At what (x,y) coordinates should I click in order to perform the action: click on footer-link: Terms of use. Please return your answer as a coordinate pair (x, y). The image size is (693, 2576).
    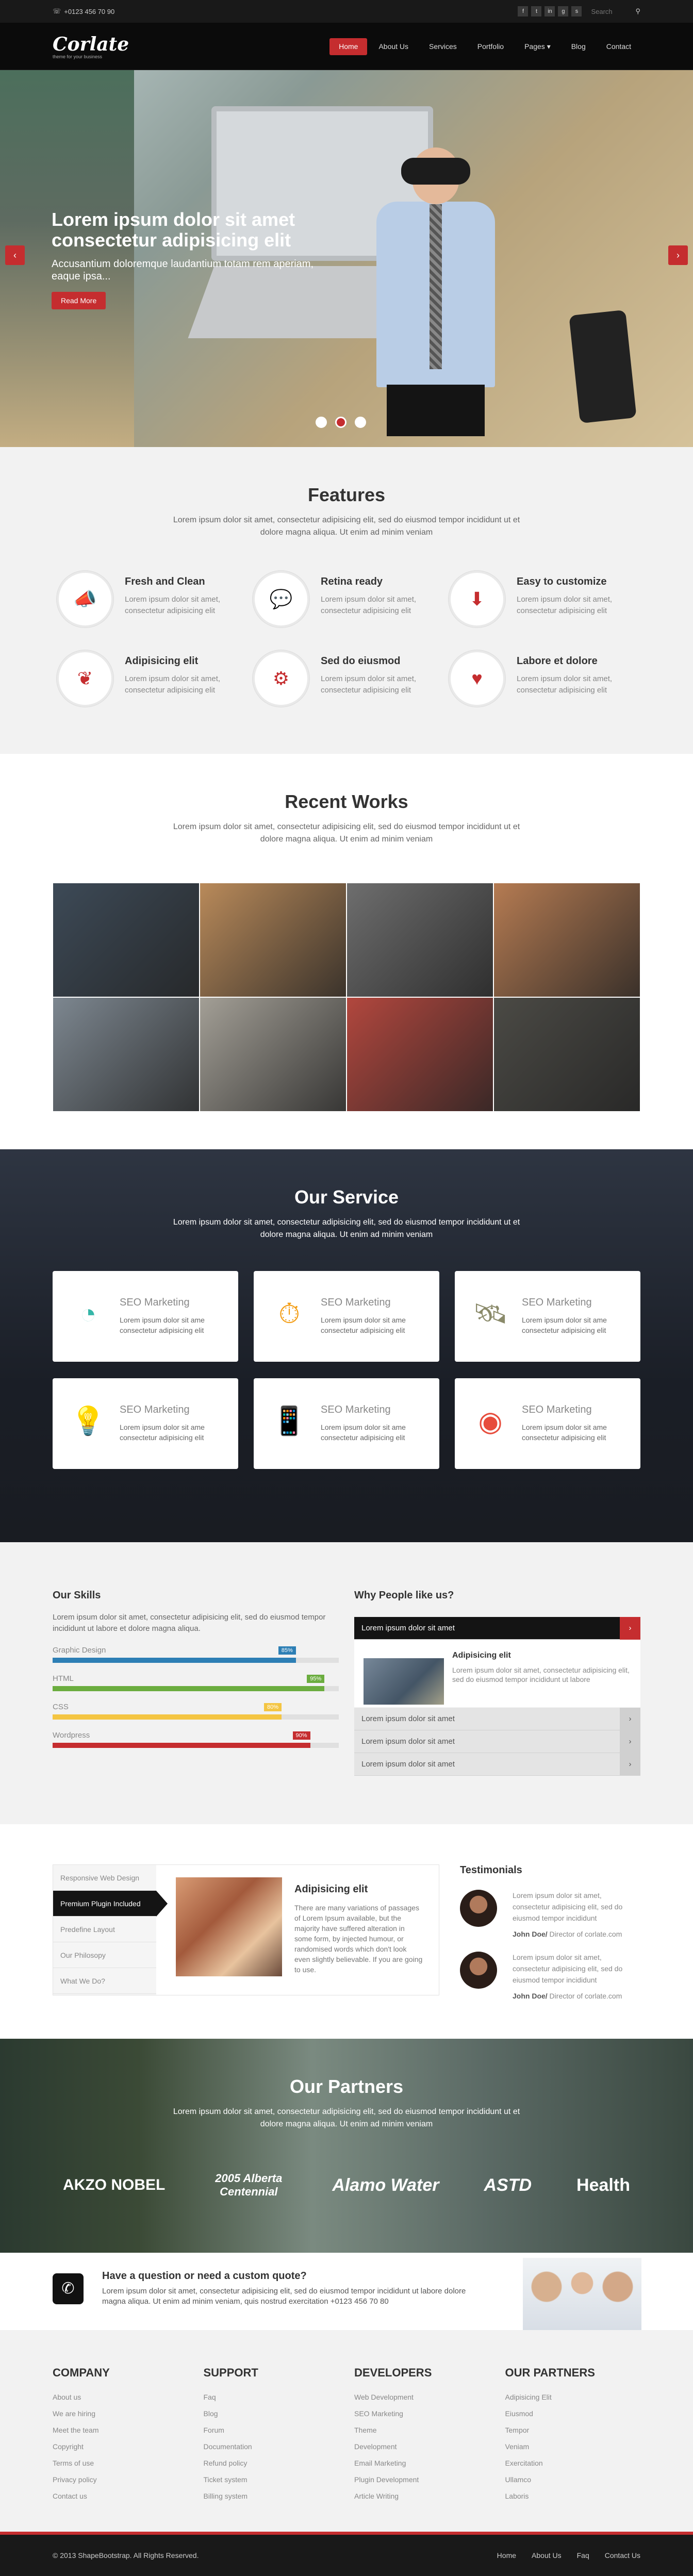
    Looking at the image, I should click on (121, 2463).